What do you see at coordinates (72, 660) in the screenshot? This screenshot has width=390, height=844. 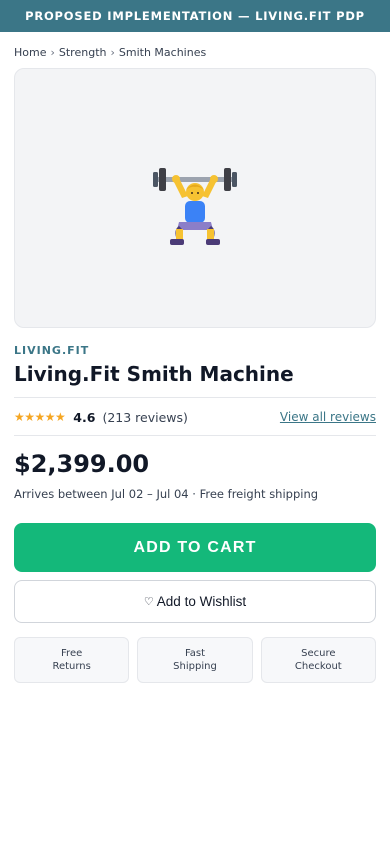 I see `free-returns-badge: Free Returns` at bounding box center [72, 660].